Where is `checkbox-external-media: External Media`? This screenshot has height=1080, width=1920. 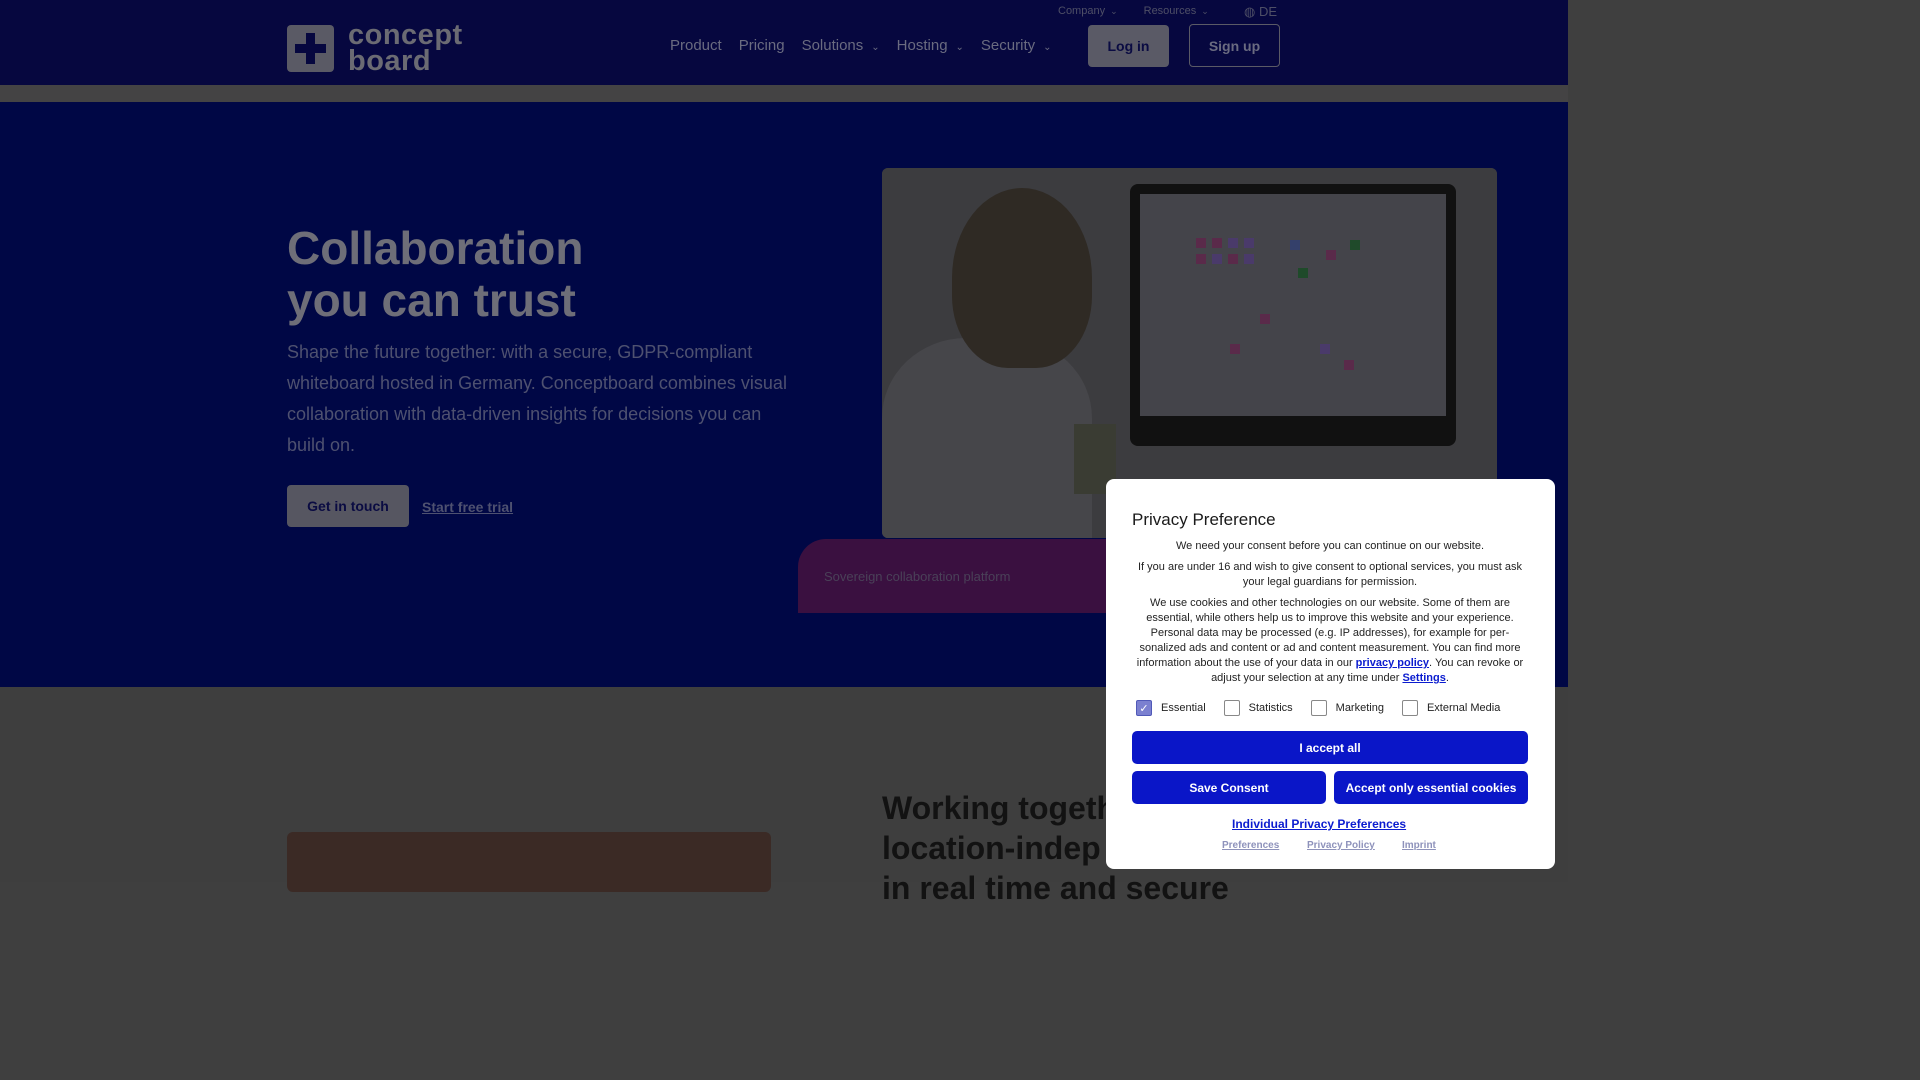 checkbox-external-media: External Media is located at coordinates (1450, 708).